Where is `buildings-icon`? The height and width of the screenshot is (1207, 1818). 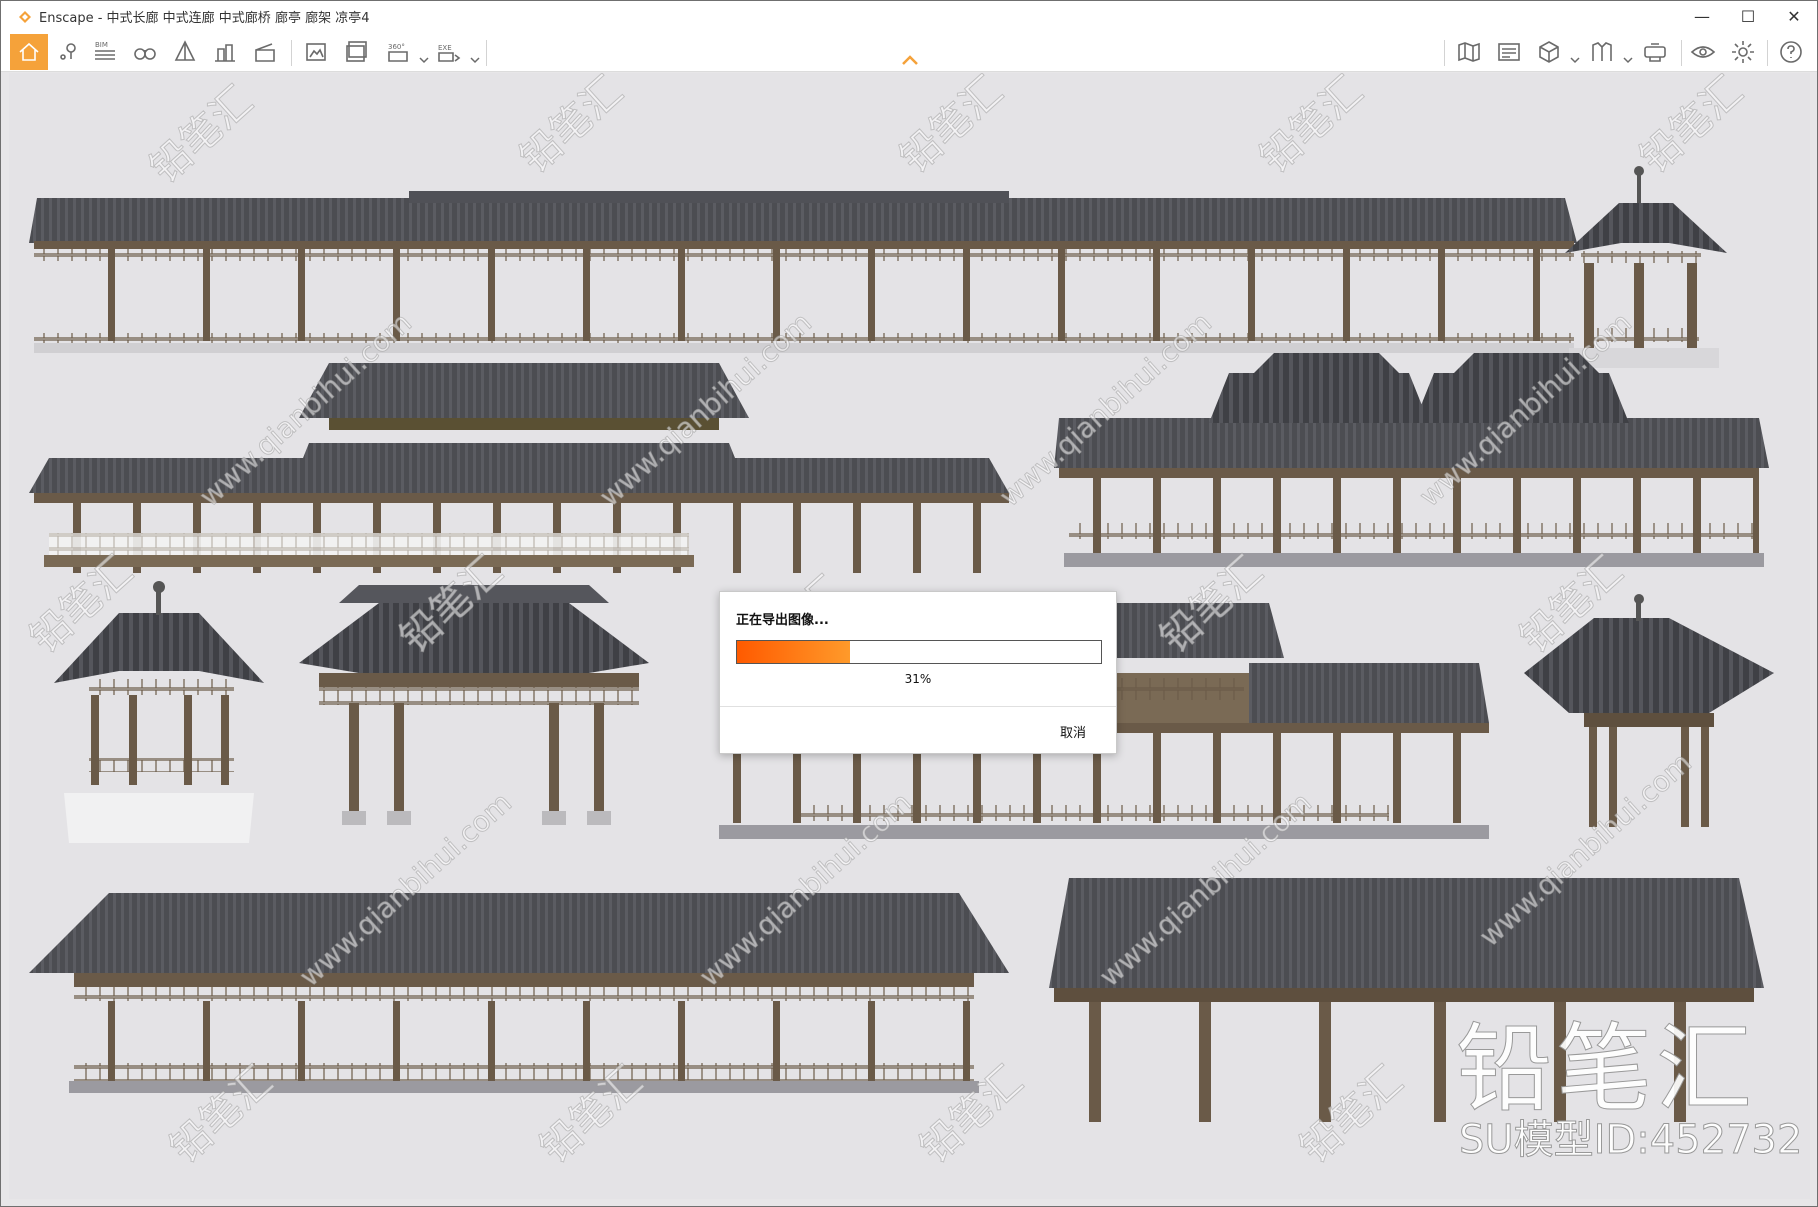
buildings-icon is located at coordinates (225, 53).